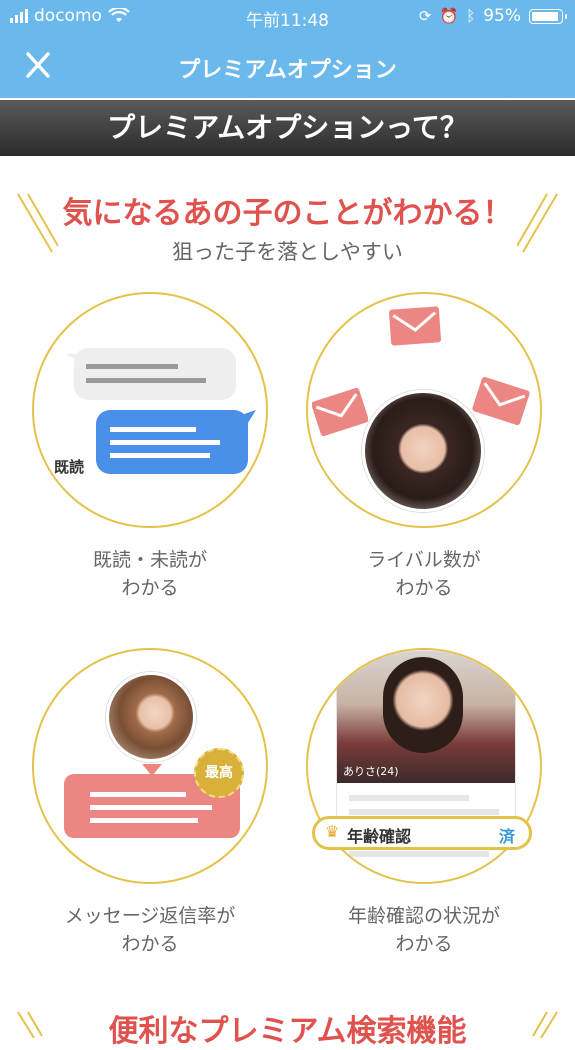 Image resolution: width=575 pixels, height=1050 pixels. Describe the element at coordinates (501, 401) in the screenshot. I see `envelope-icon-right` at that location.